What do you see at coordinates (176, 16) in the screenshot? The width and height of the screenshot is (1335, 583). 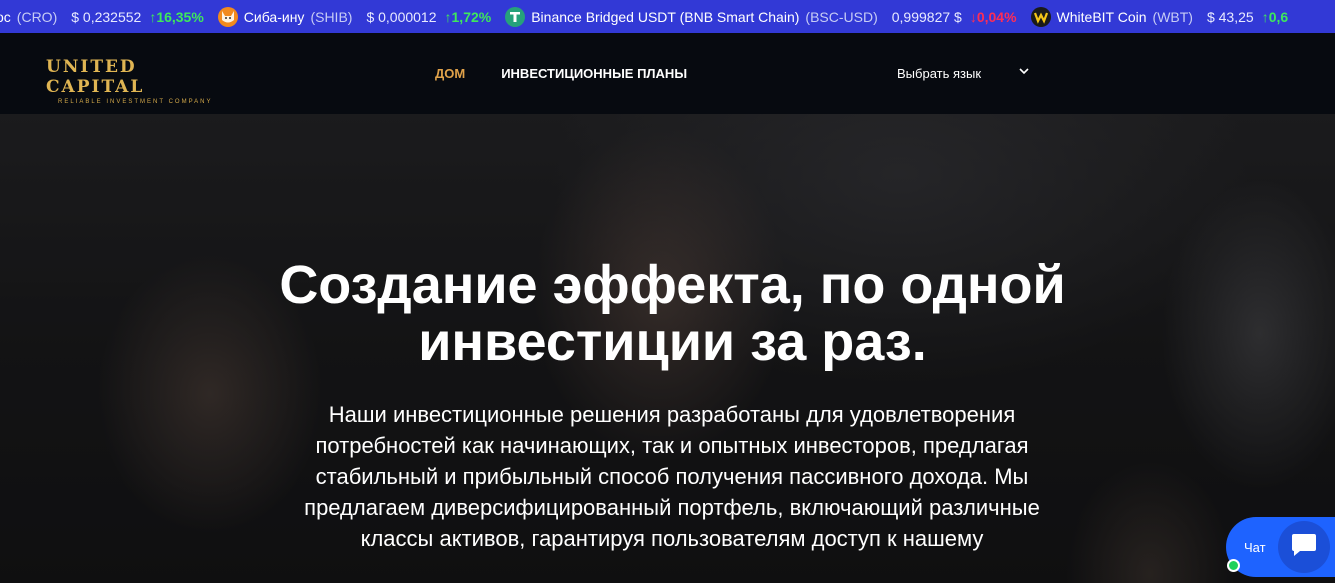 I see `ticker-coin-change: ↑16,35%` at bounding box center [176, 16].